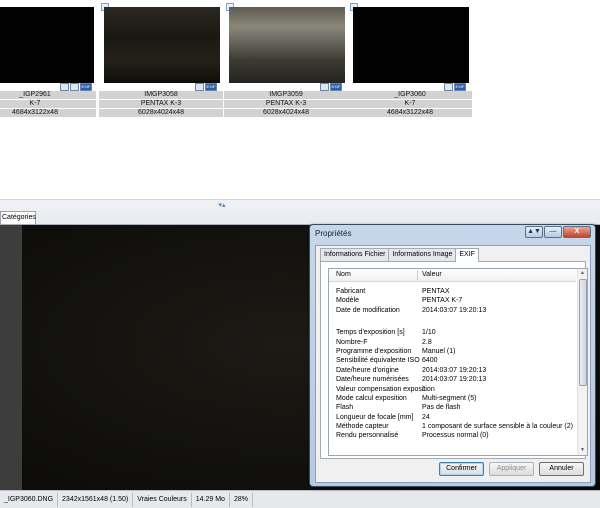 The height and width of the screenshot is (508, 600). Describe the element at coordinates (441, 408) in the screenshot. I see `exif-value: Pas de flash` at that location.